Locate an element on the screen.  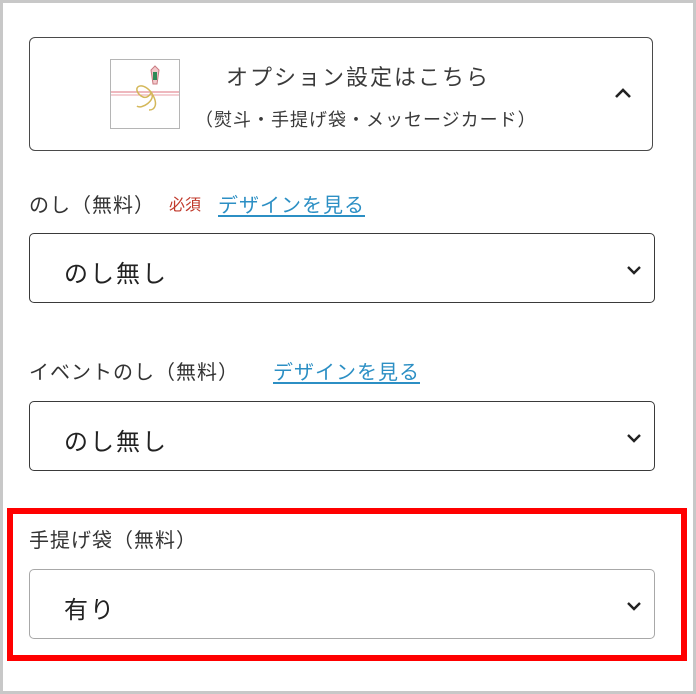
options-title: オプション設定はこちら is located at coordinates (358, 78).